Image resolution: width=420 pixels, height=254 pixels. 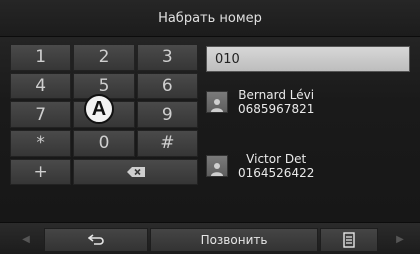 I want to click on phonebook-button, so click(x=349, y=240).